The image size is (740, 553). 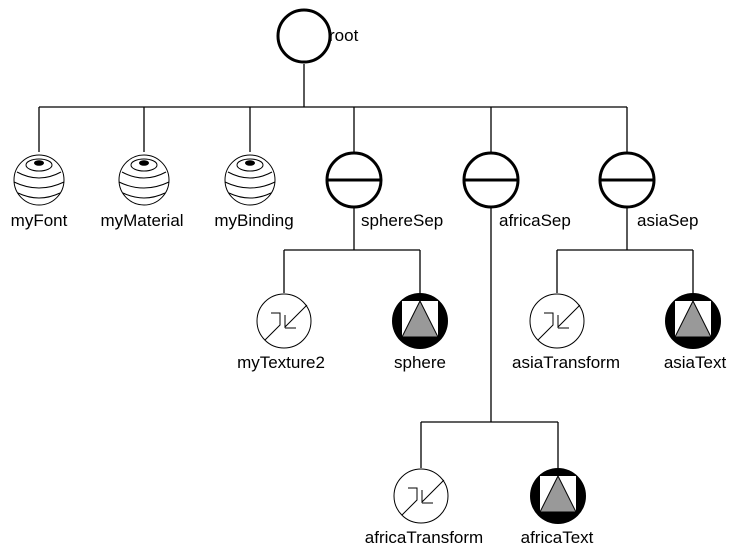 I want to click on group-icon, so click(x=304, y=36).